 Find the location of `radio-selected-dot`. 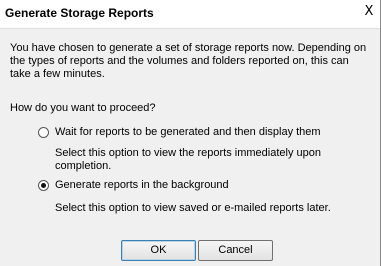

radio-selected-dot is located at coordinates (43, 185).